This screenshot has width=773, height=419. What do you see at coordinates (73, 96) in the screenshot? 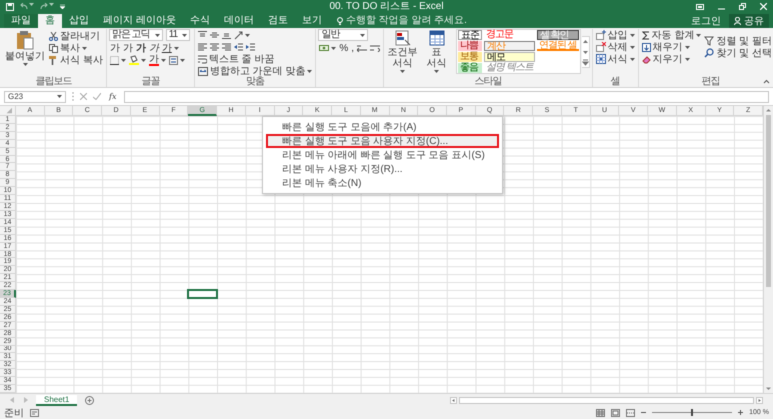
I see `drag-handle-icon` at bounding box center [73, 96].